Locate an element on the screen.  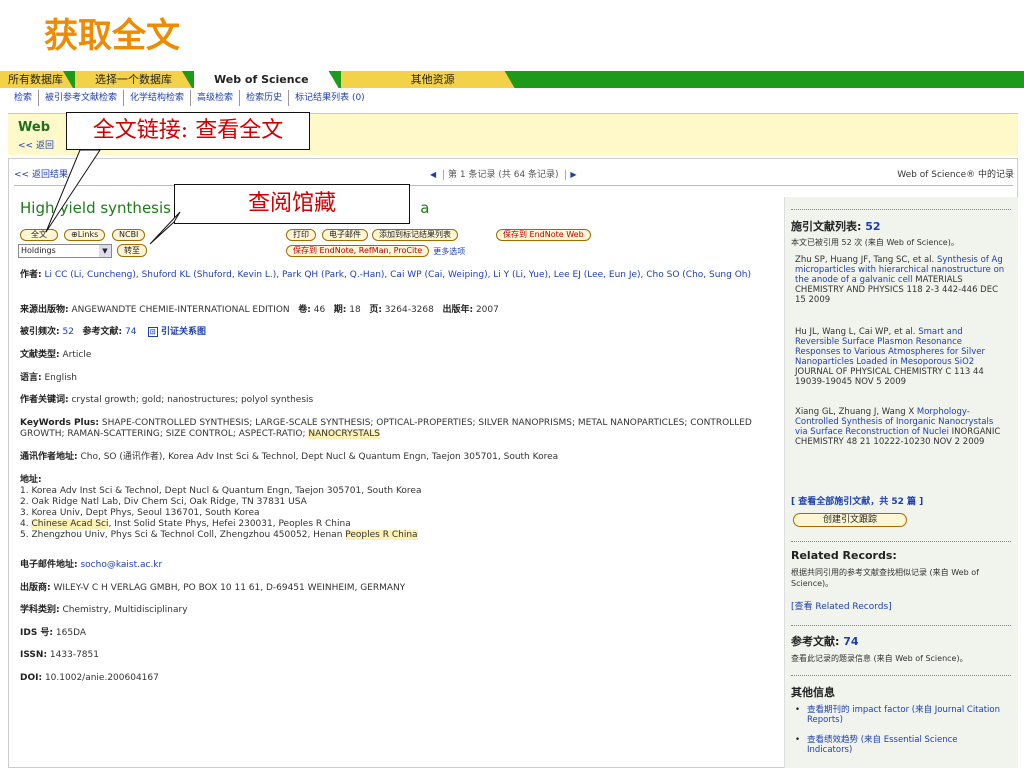
ids-line: IDS 号: 165DA is located at coordinates (53, 633).